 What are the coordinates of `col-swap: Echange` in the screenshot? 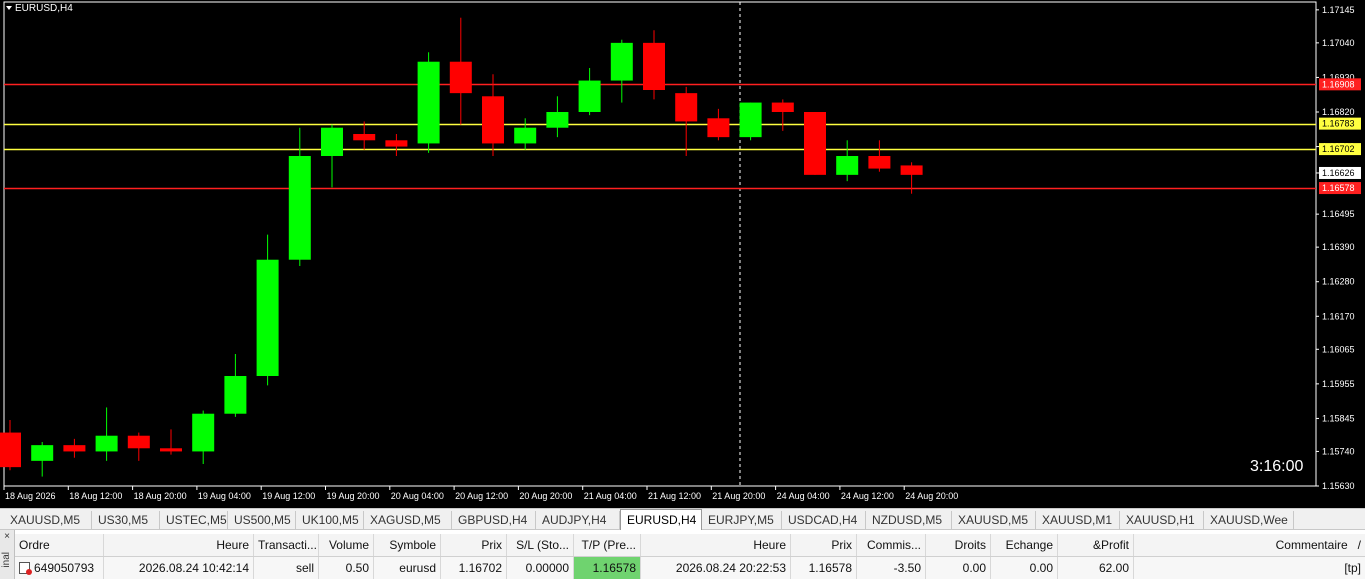 It's located at (1024, 545).